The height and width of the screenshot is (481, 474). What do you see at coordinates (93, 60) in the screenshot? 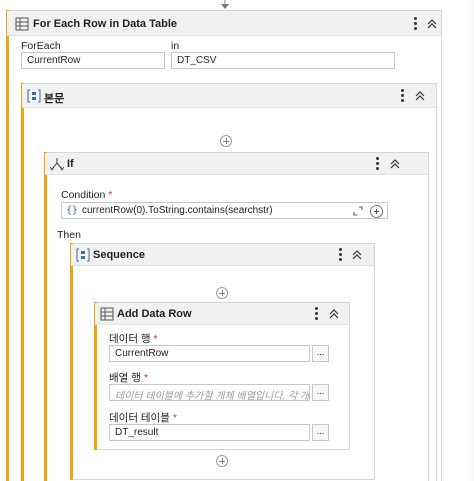
I see `foreach-variable-input: CurrentRow` at bounding box center [93, 60].